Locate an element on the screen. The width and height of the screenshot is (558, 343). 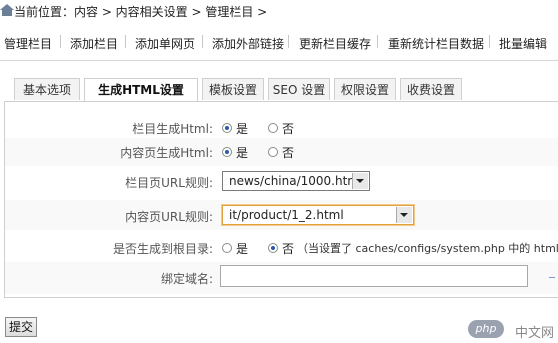
radio-root-dir-yes is located at coordinates (227, 248).